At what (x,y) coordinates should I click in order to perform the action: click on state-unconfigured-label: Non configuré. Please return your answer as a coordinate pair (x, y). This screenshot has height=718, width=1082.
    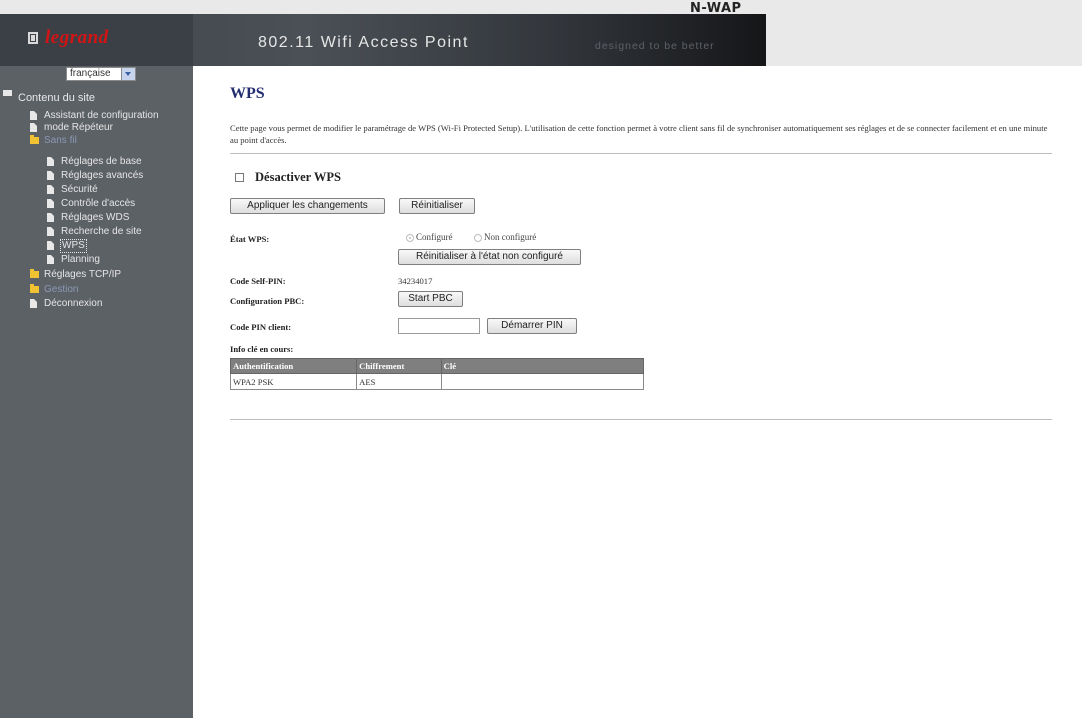
    Looking at the image, I should click on (510, 237).